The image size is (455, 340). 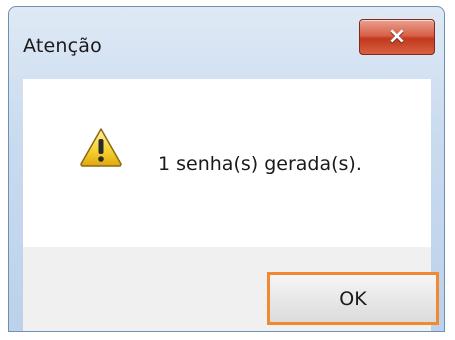 I want to click on warning-icon, so click(x=101, y=147).